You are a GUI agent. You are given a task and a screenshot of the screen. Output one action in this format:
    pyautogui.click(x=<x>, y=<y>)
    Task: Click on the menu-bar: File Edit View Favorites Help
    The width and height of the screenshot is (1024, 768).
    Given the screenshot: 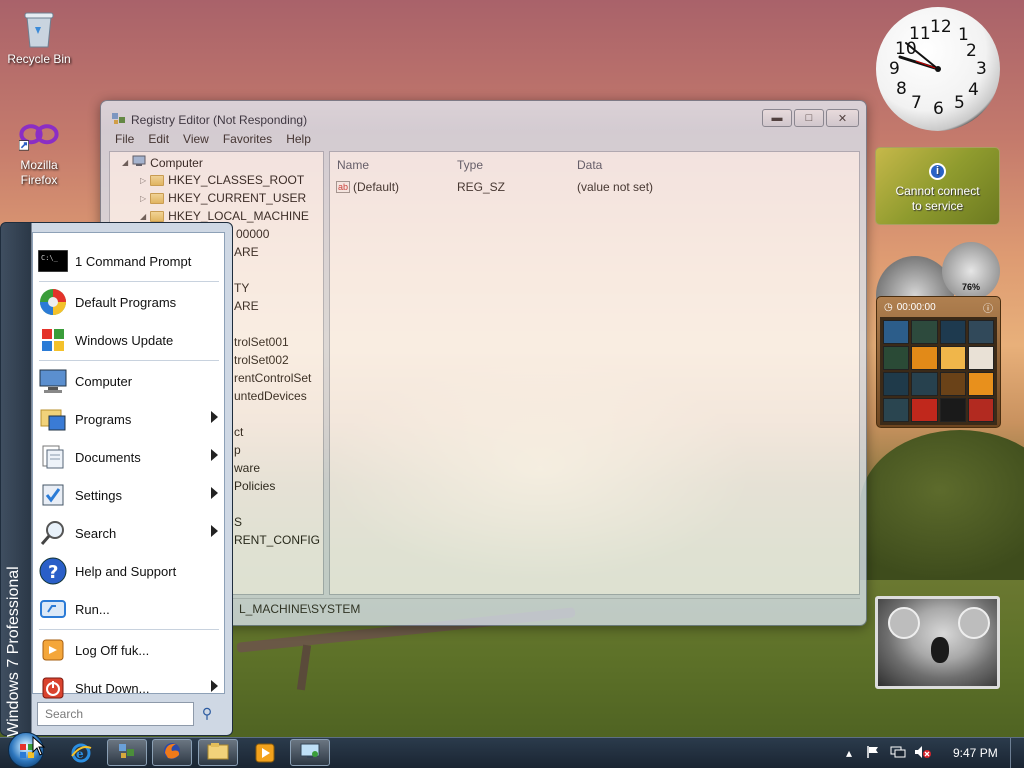 What is the action you would take?
    pyautogui.click(x=210, y=142)
    